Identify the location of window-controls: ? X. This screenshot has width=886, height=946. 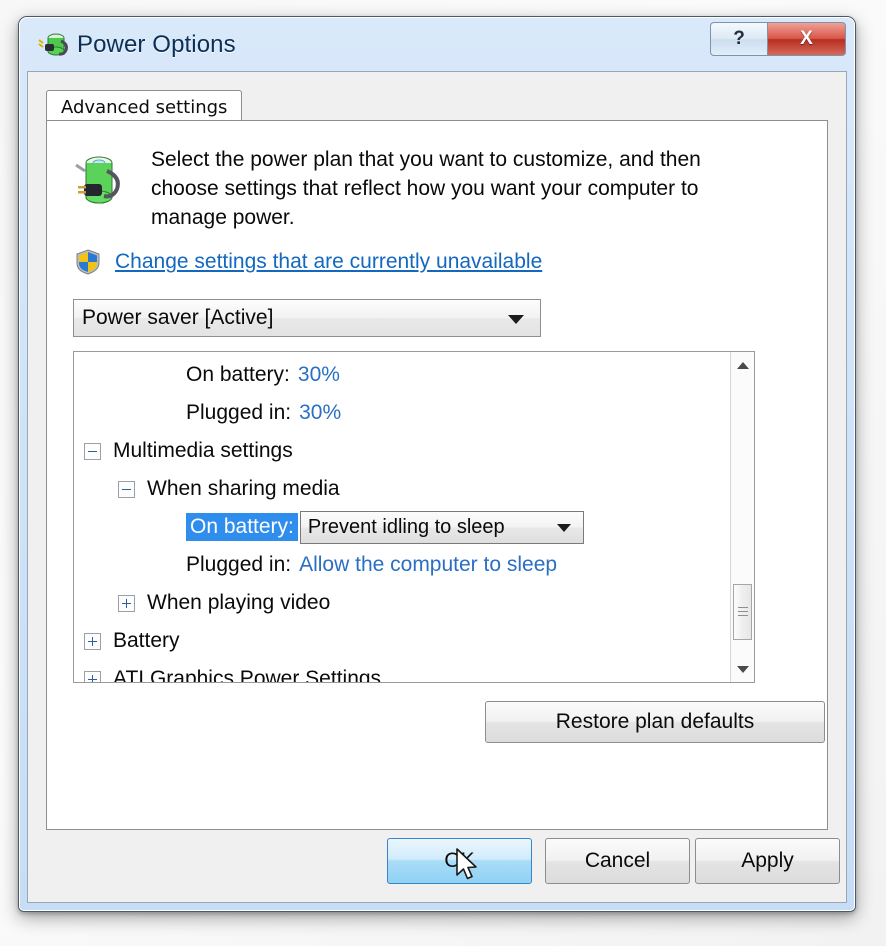
(778, 39).